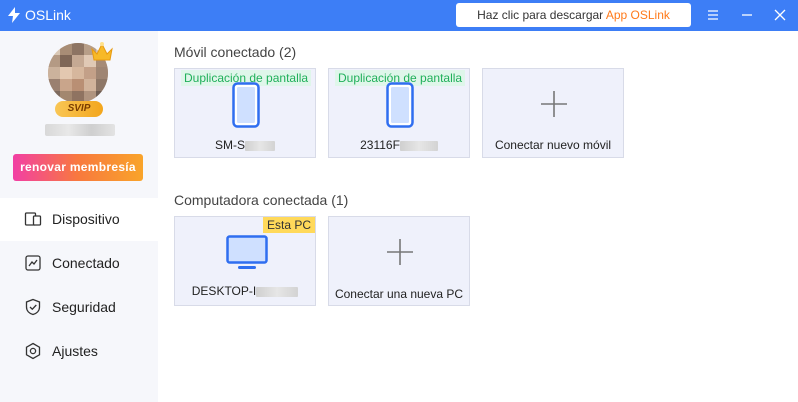  I want to click on connect-new-mobile-button: Conectar nuevo móvil, so click(553, 113).